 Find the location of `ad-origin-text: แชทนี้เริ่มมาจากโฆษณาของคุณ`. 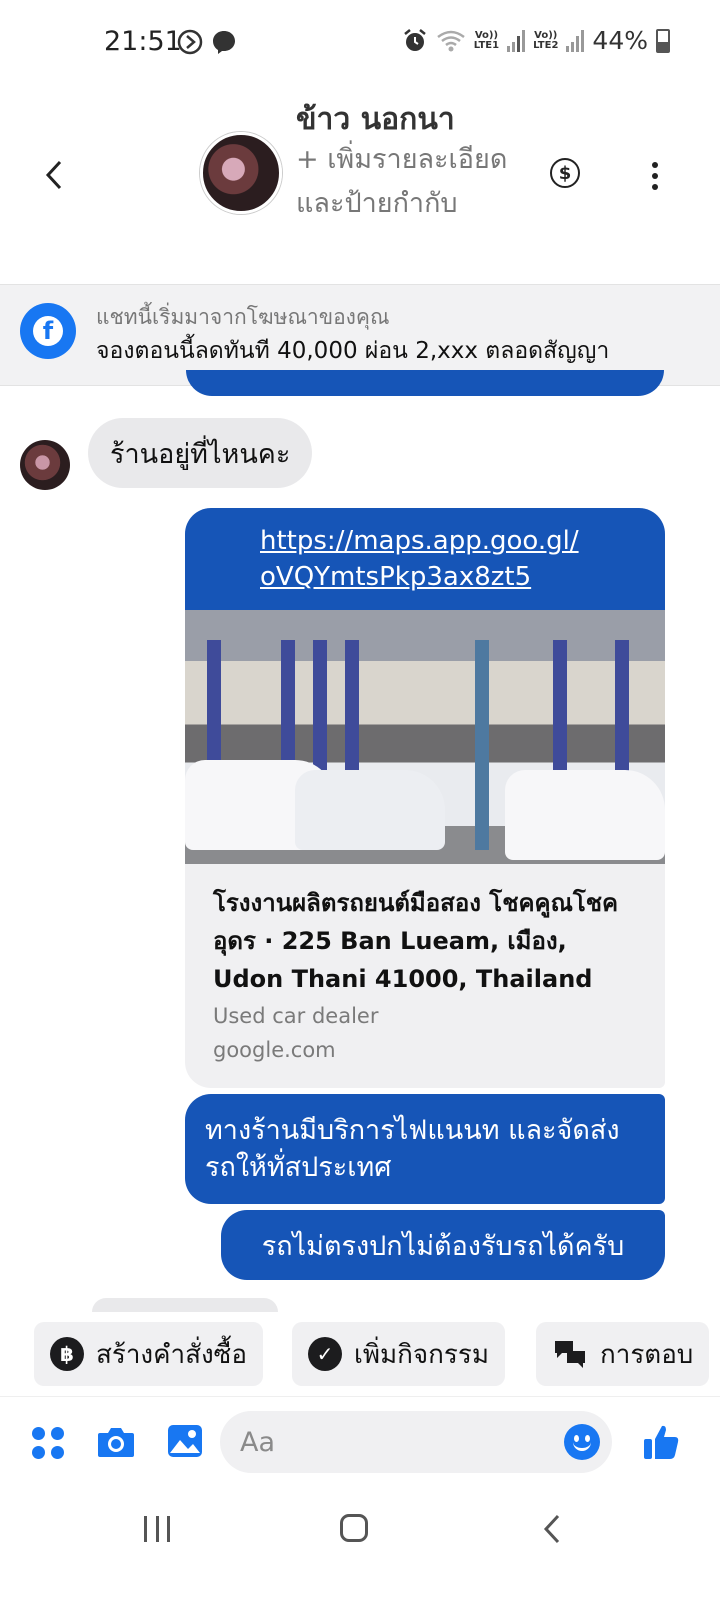

ad-origin-text: แชทนี้เริ่มมาจากโฆษณาของคุณ is located at coordinates (243, 317).